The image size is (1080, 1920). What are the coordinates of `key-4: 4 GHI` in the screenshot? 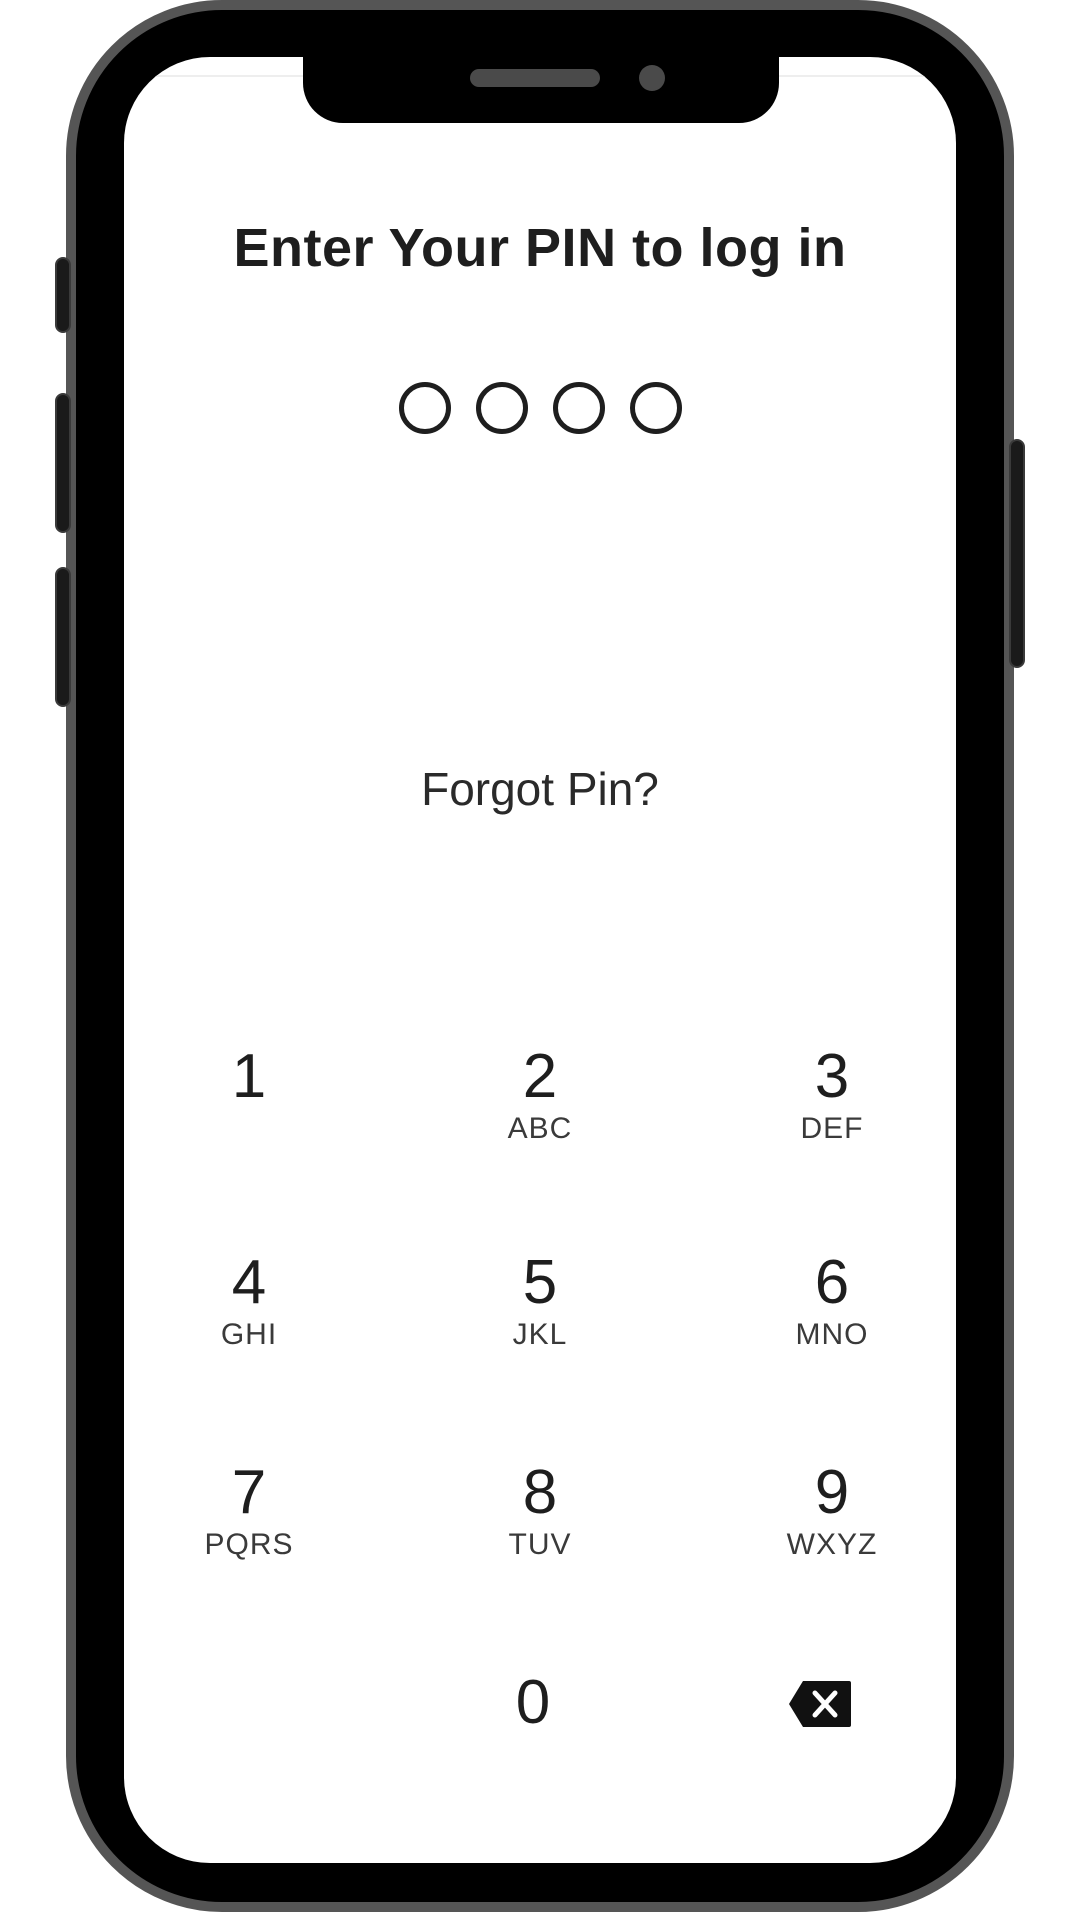 It's located at (249, 1328).